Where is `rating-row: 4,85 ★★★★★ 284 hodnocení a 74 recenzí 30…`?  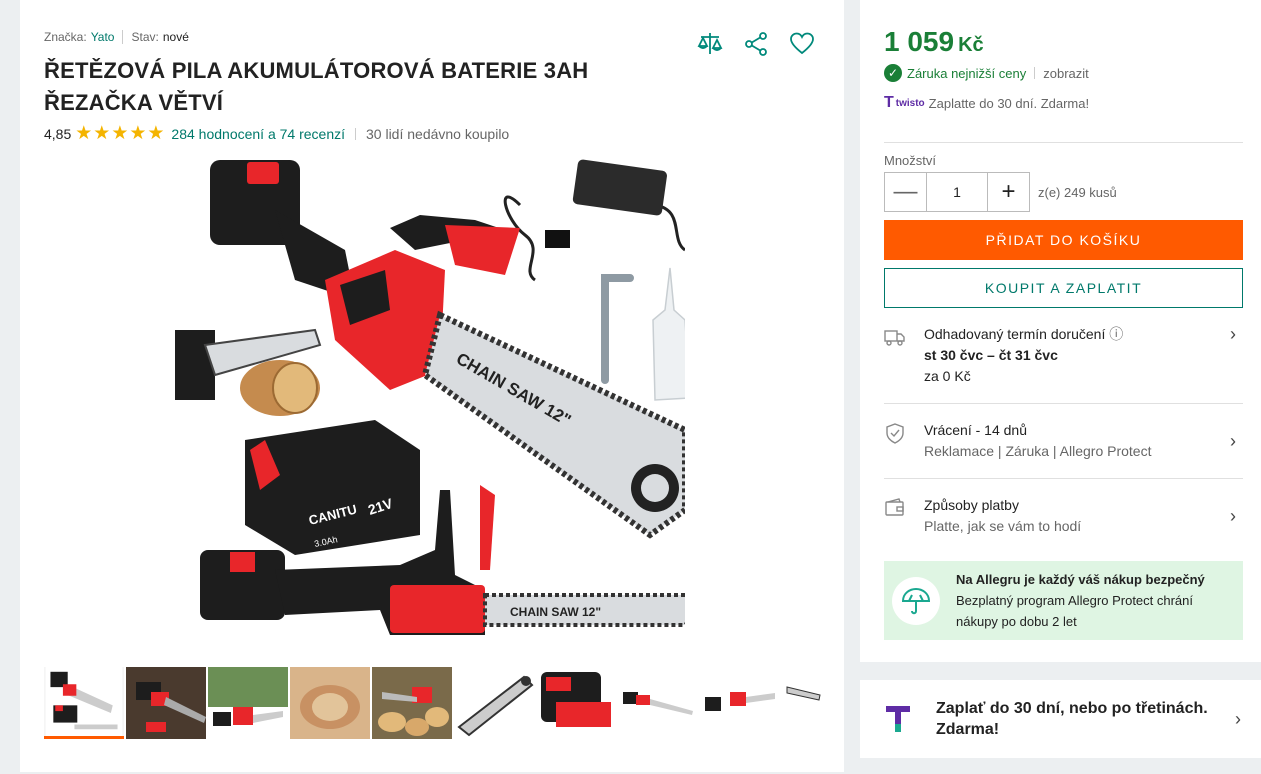
rating-row: 4,85 ★★★★★ 284 hodnocení a 74 recenzí 30… is located at coordinates (276, 133).